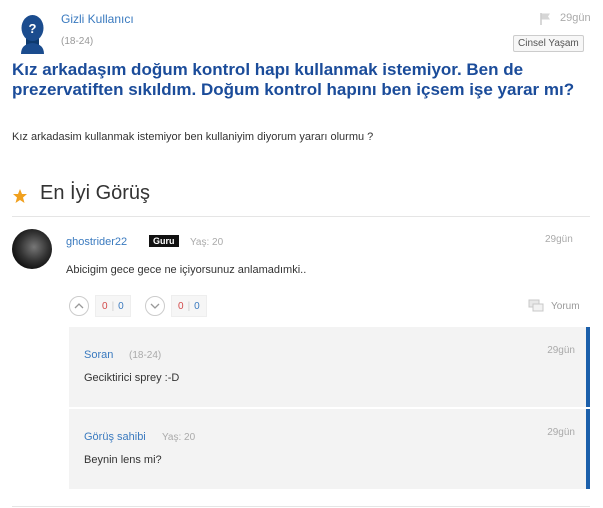 The height and width of the screenshot is (508, 603). Describe the element at coordinates (97, 19) in the screenshot. I see `question-author: Gizli Kullanıcı` at that location.